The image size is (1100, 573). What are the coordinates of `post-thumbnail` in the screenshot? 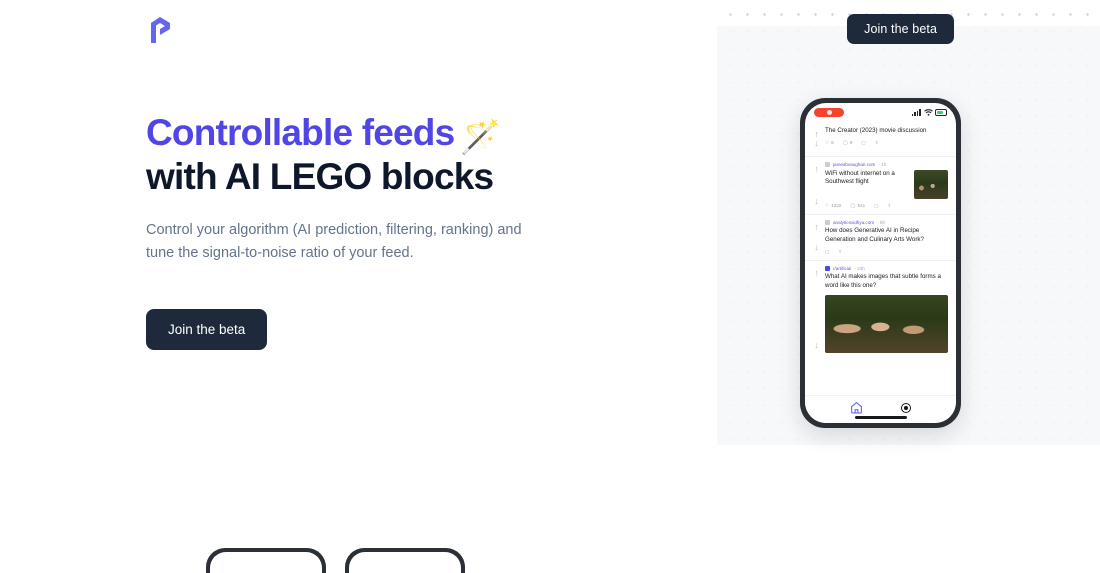 It's located at (931, 184).